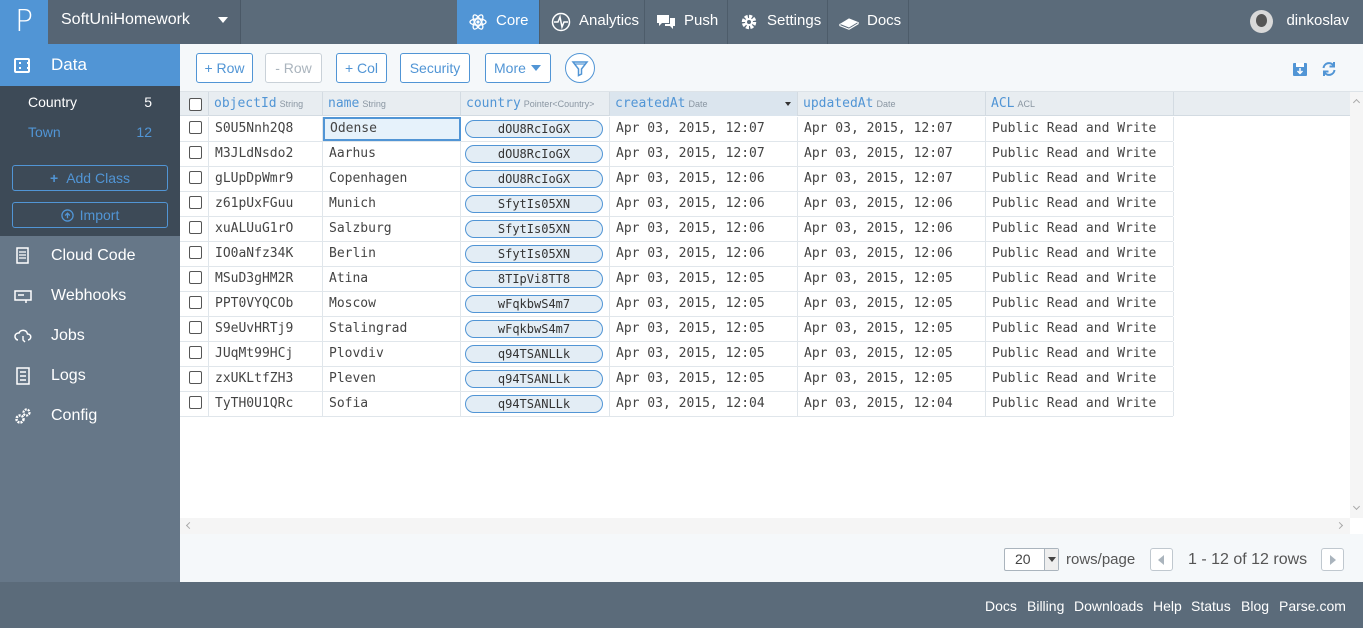 This screenshot has width=1363, height=628. Describe the element at coordinates (892, 104) in the screenshot. I see `column-header-updatedat: updatedAt Date` at that location.